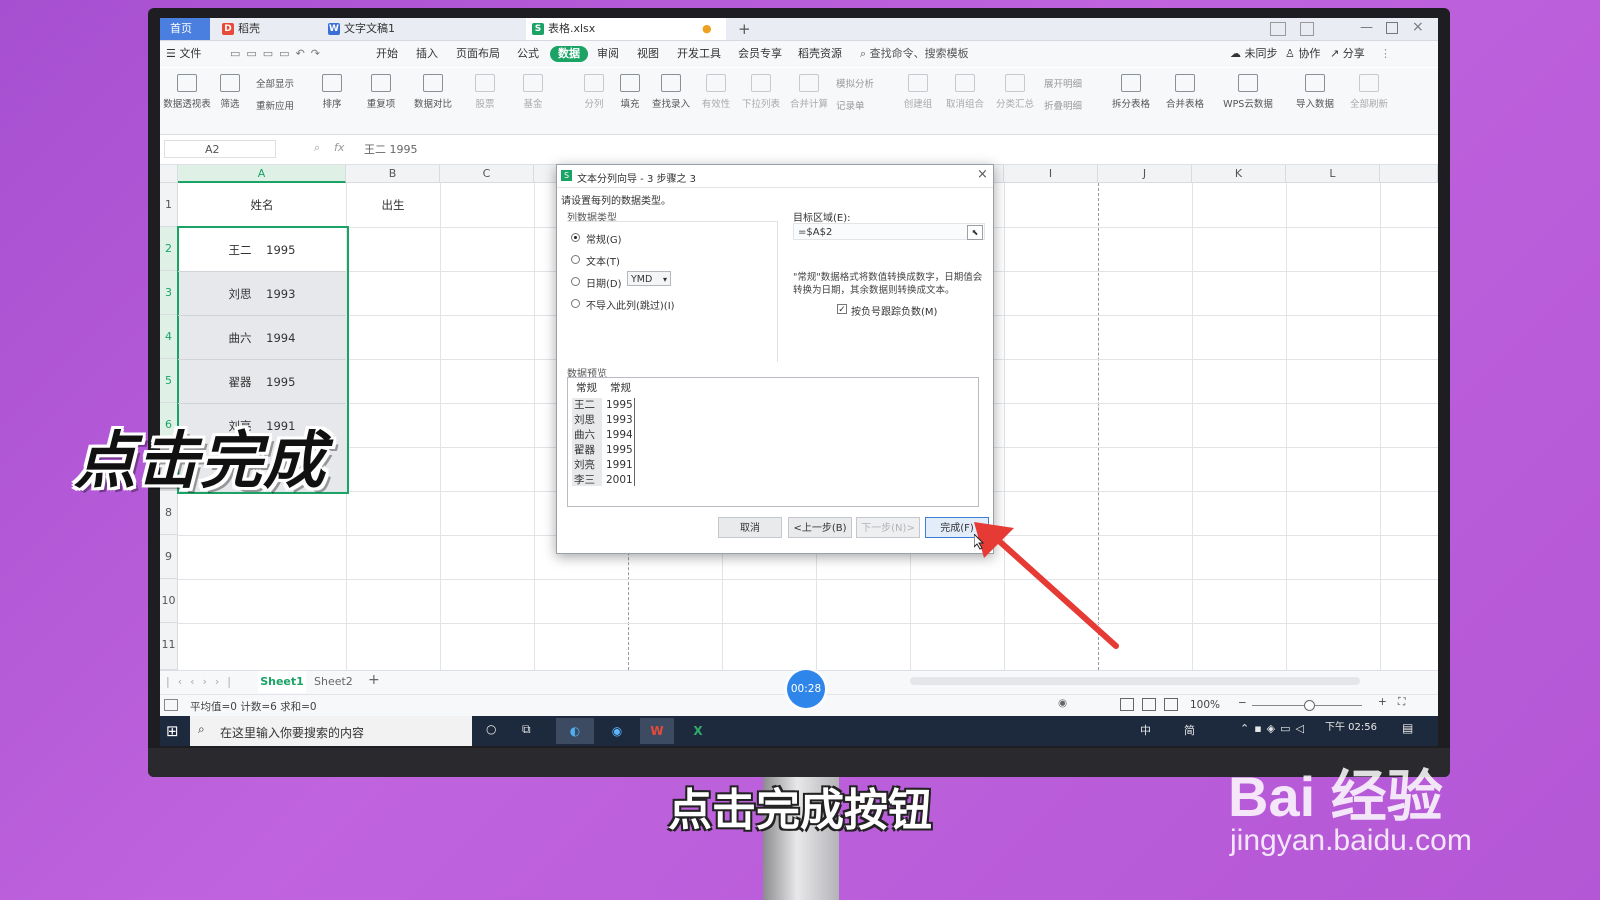 The height and width of the screenshot is (900, 1600). I want to click on menu-page-layout: 页面布局, so click(478, 54).